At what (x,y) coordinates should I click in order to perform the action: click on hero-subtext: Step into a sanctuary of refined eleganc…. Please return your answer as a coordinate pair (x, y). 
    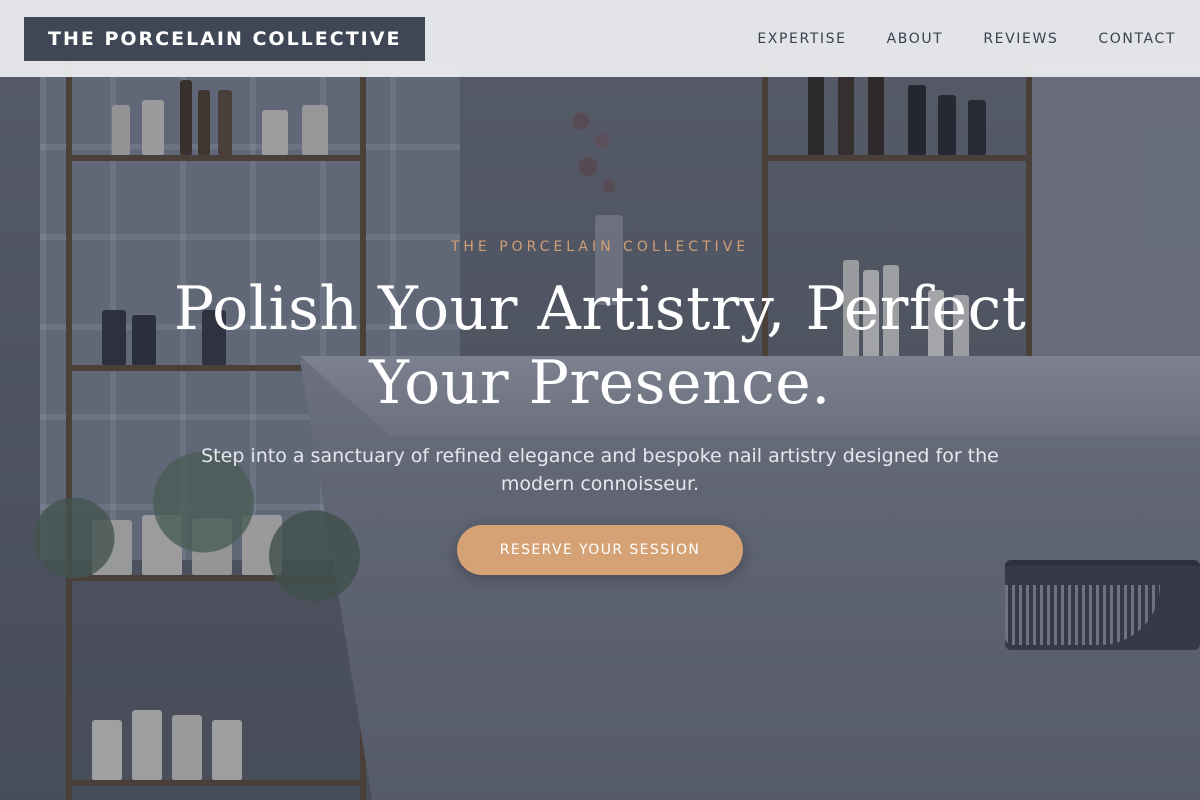
    Looking at the image, I should click on (600, 470).